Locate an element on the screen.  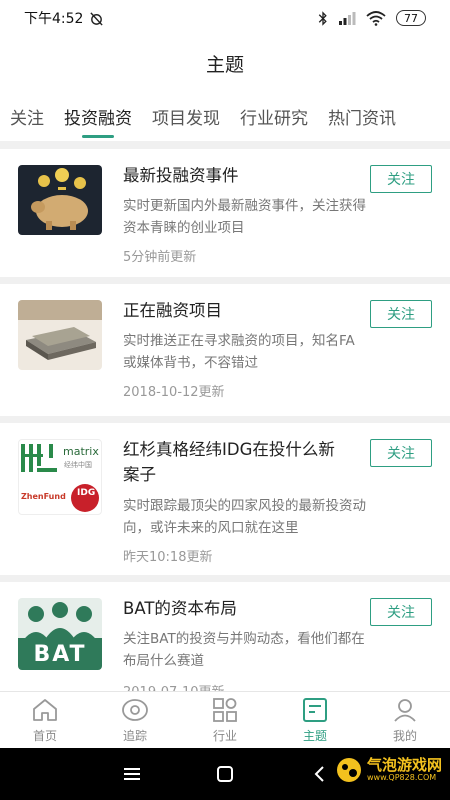
wifi-icon is located at coordinates (376, 18).